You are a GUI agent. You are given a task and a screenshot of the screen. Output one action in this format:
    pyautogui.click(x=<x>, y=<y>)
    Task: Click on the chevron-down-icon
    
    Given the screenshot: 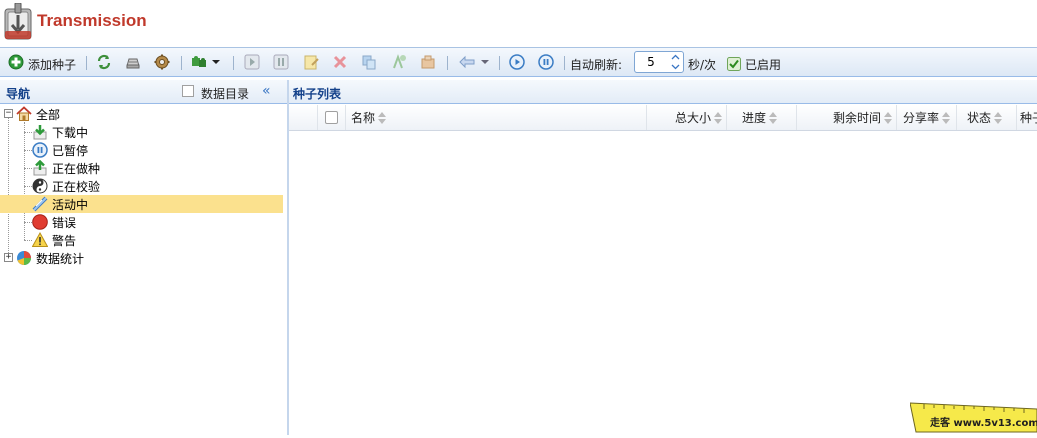 What is the action you would take?
    pyautogui.click(x=485, y=62)
    